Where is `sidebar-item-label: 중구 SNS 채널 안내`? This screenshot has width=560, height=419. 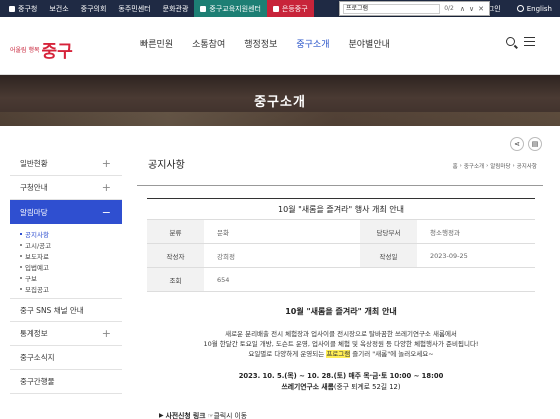
sidebar-item-label: 중구 SNS 채널 안내 is located at coordinates (52, 310).